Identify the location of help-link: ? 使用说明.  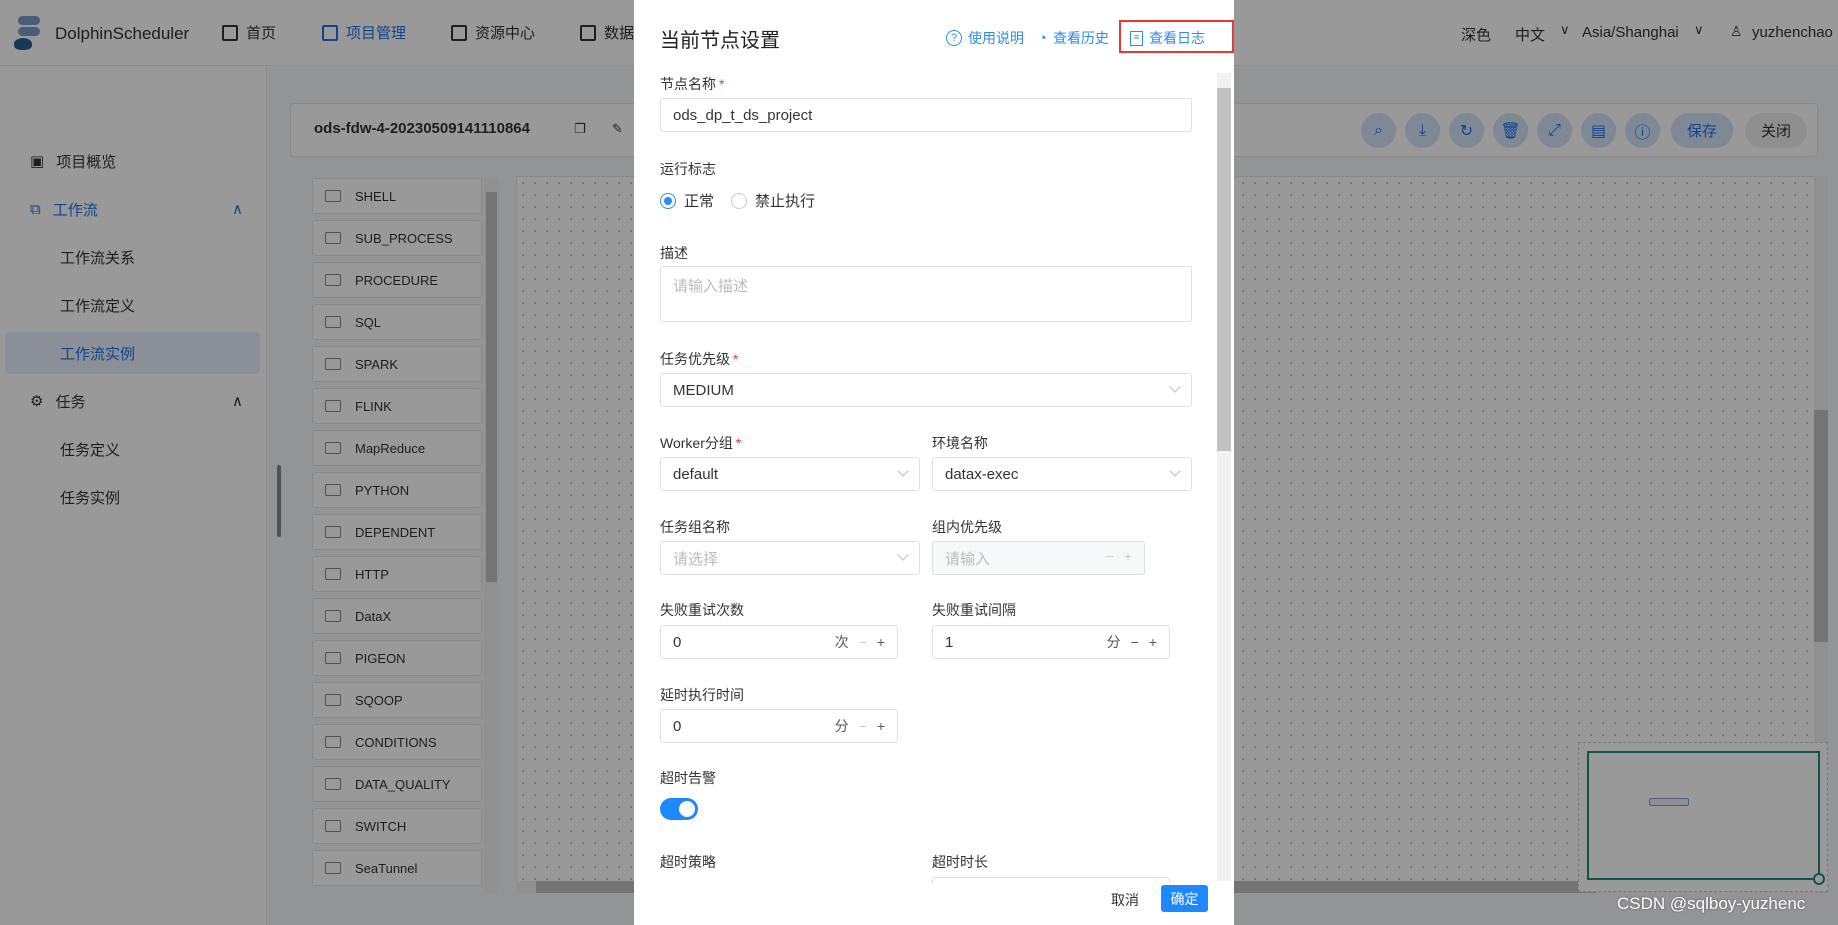
(985, 38).